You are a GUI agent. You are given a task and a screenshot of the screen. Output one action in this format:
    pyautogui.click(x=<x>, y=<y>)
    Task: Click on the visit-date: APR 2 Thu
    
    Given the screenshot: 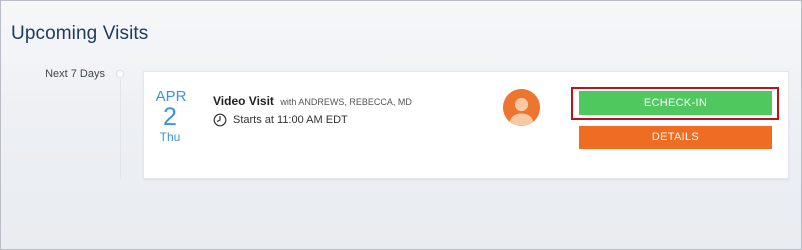 What is the action you would take?
    pyautogui.click(x=170, y=116)
    